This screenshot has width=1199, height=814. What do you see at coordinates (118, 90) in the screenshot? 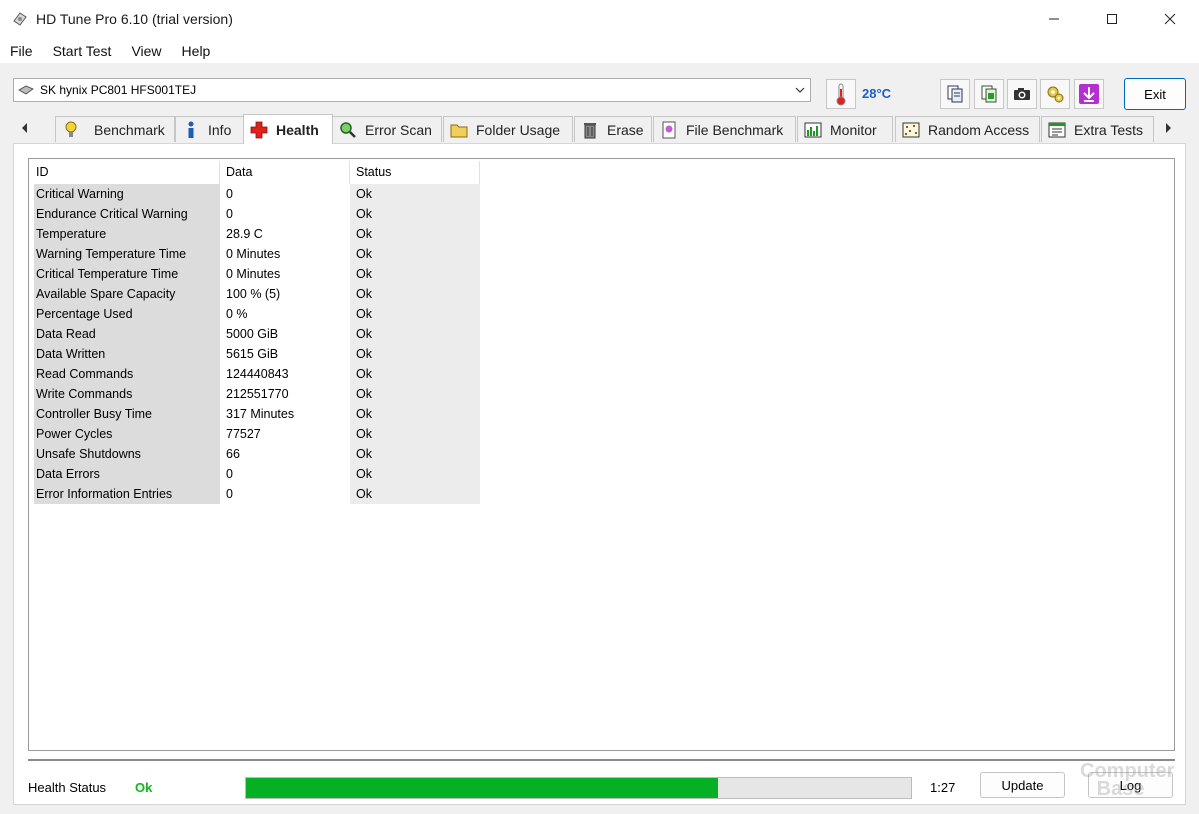
I see `drive-name: SK hynix PC801 HFS001TEJ` at bounding box center [118, 90].